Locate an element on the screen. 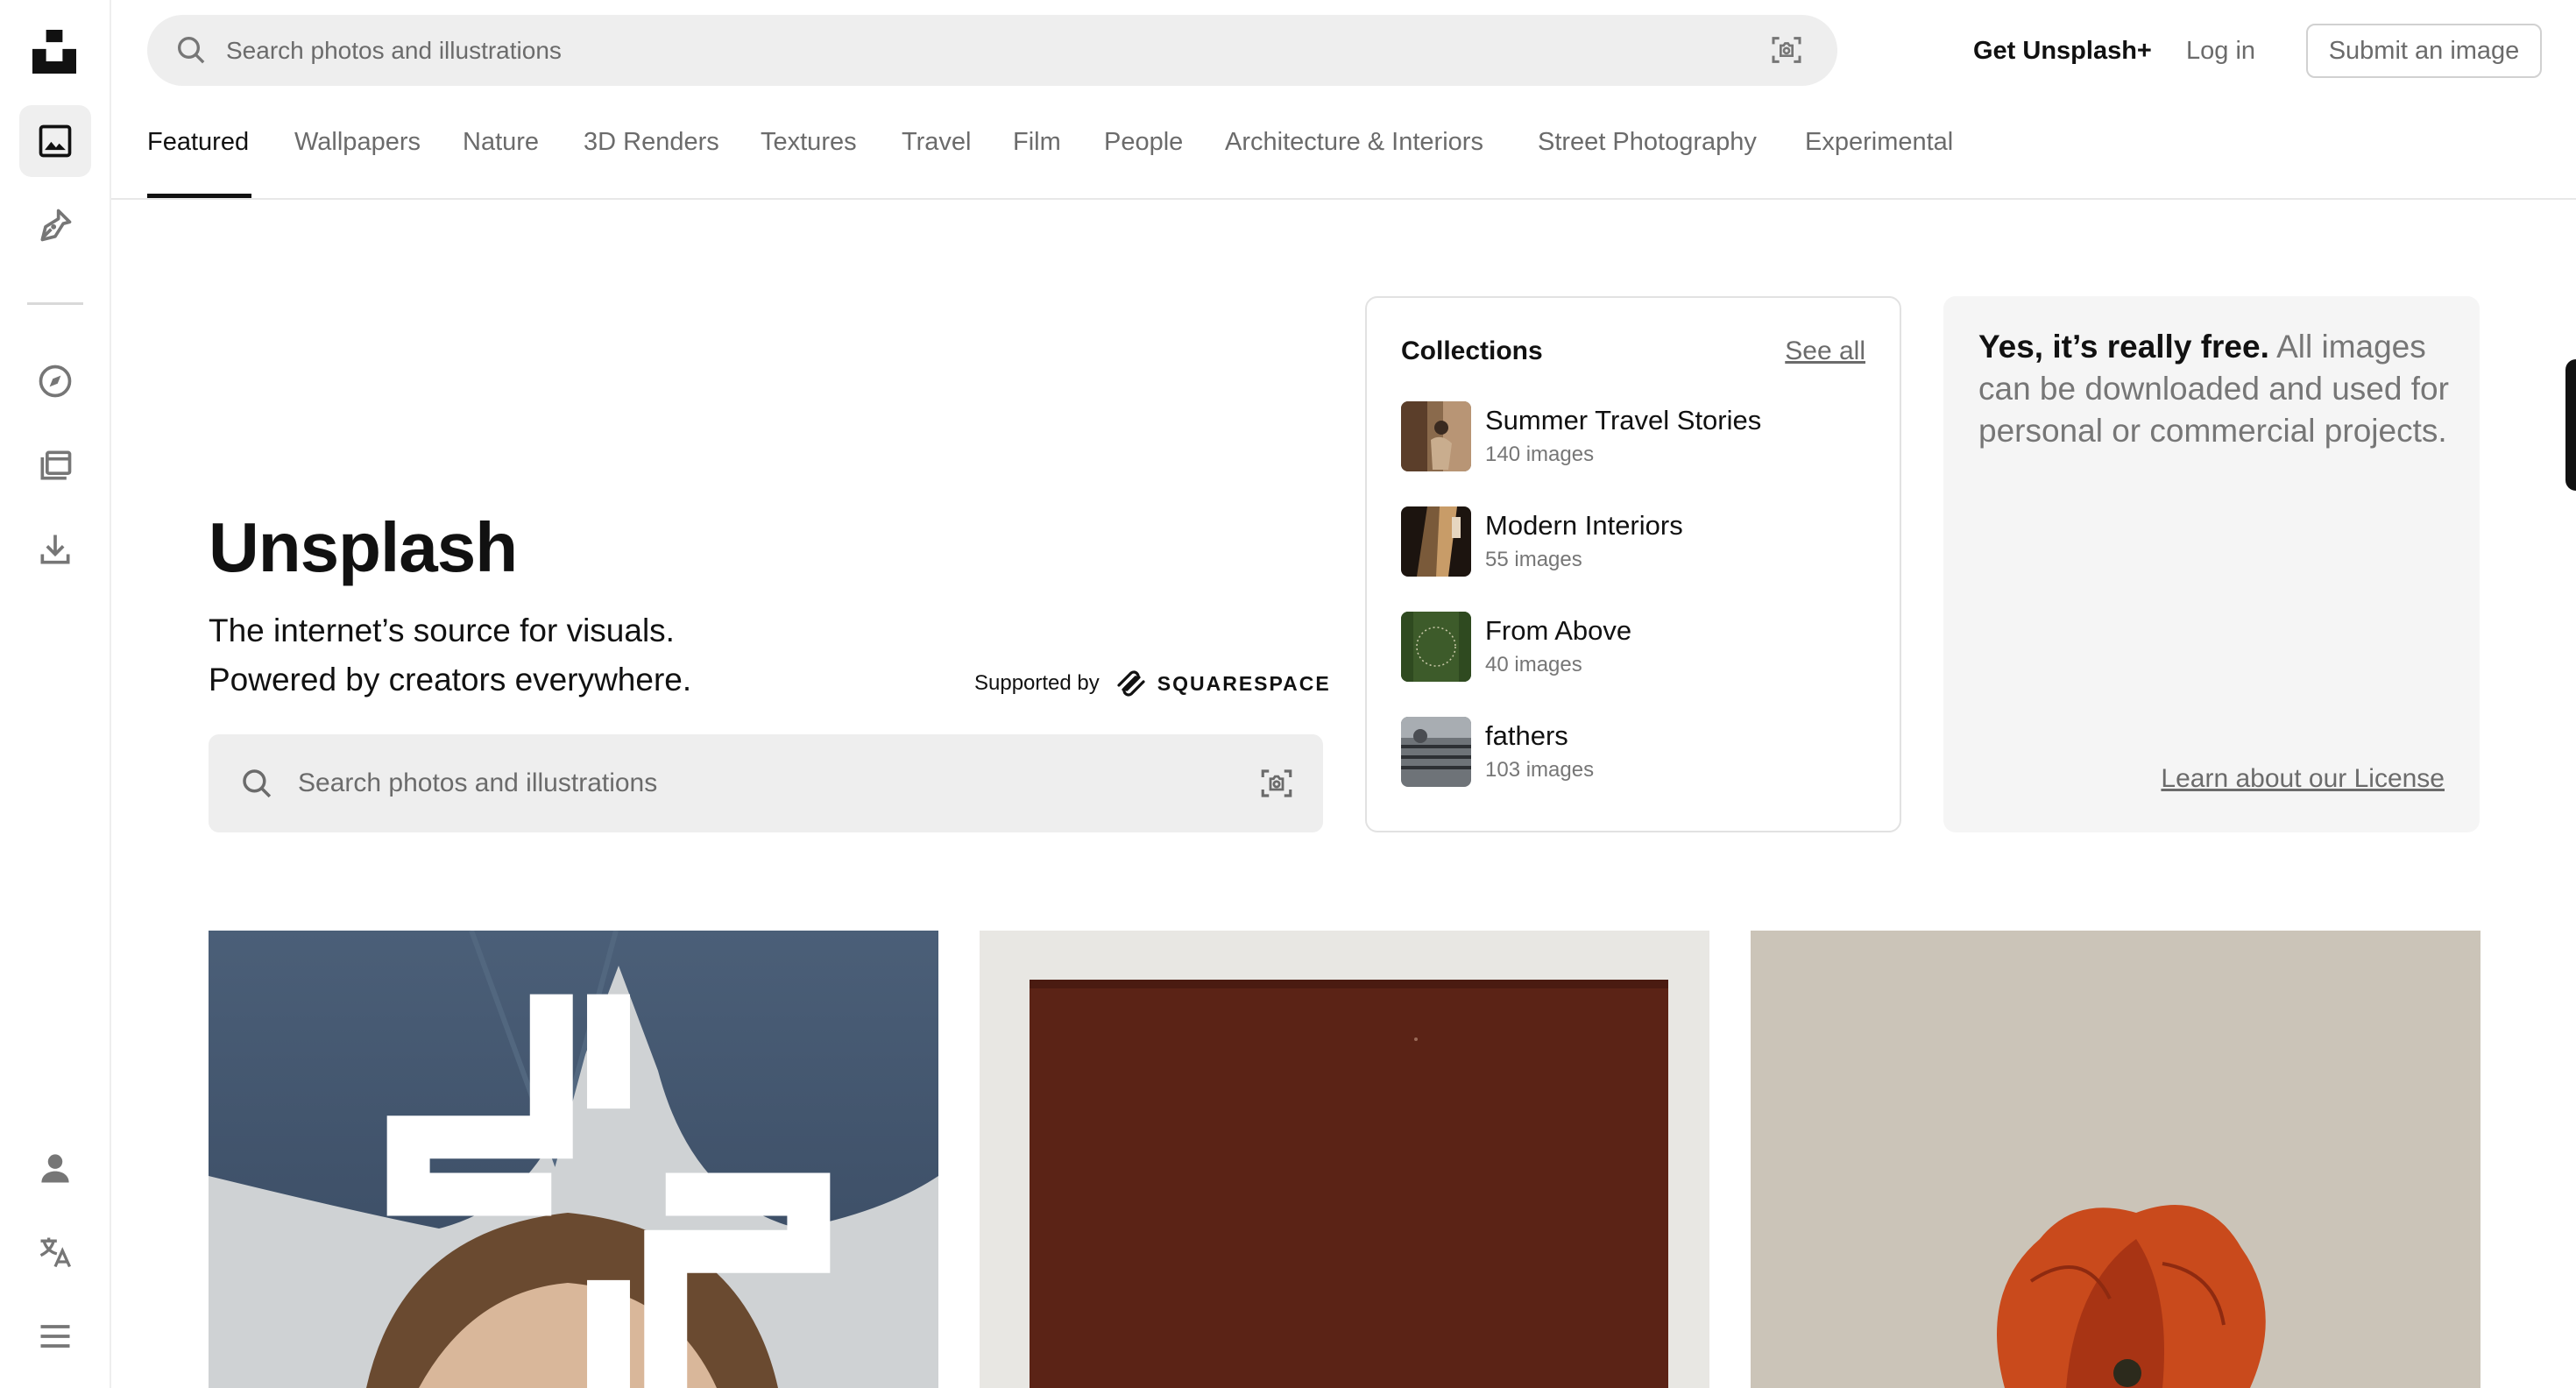  hero-tagline-1: The internet’s source for visuals. is located at coordinates (442, 630).